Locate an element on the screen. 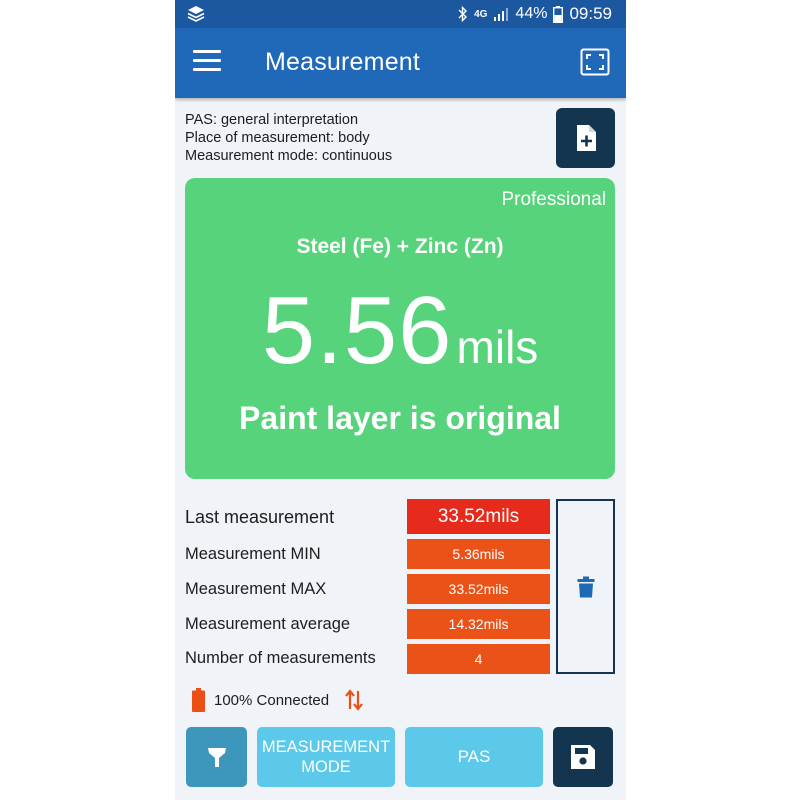  verdict-label: Paint layer is original is located at coordinates (400, 418).